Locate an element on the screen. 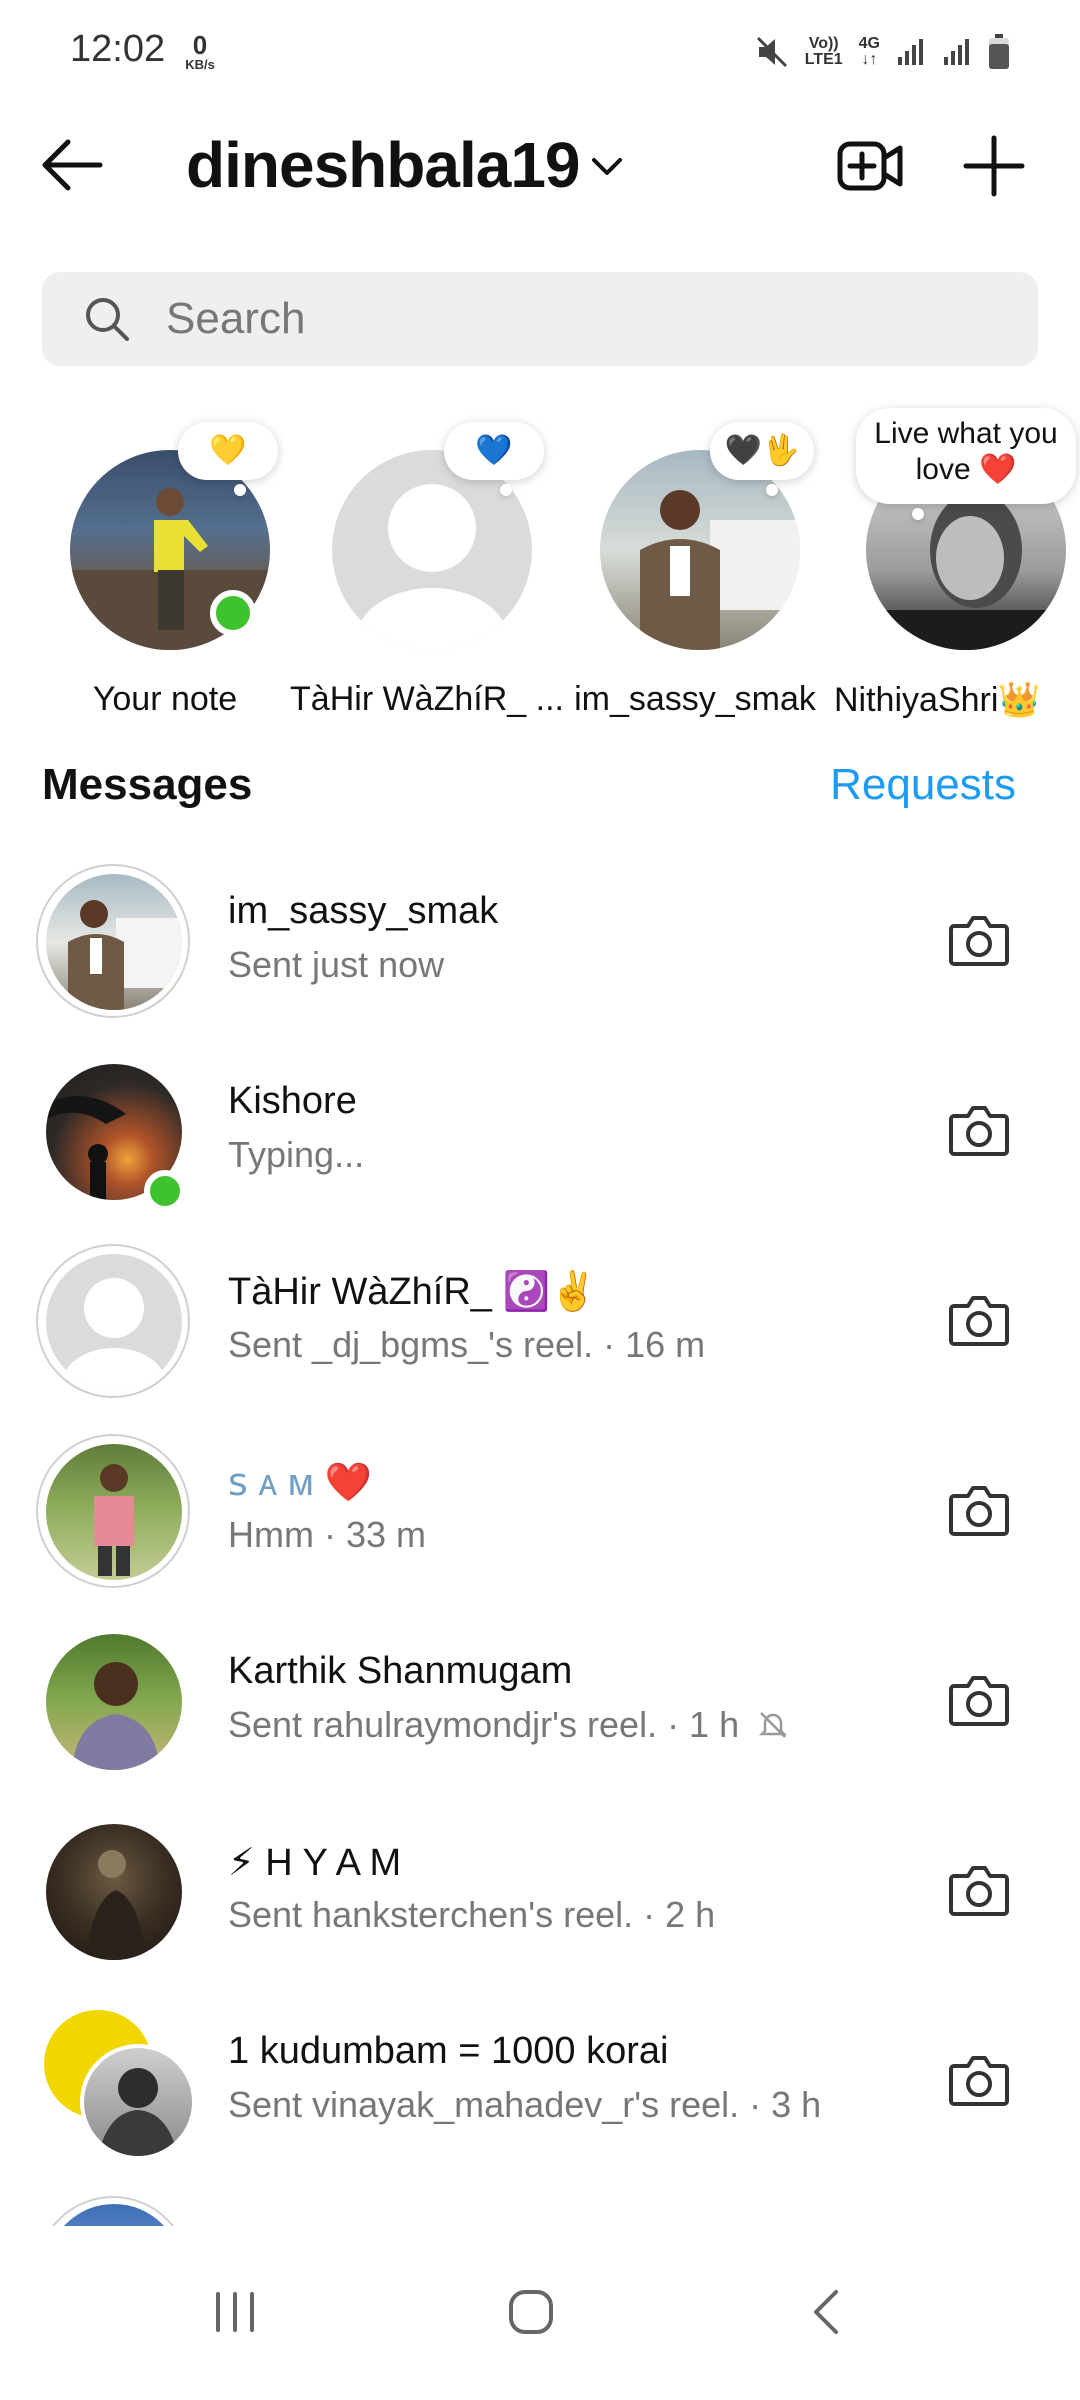 The height and width of the screenshot is (2400, 1080). note-bubble: 💙 is located at coordinates (494, 459).